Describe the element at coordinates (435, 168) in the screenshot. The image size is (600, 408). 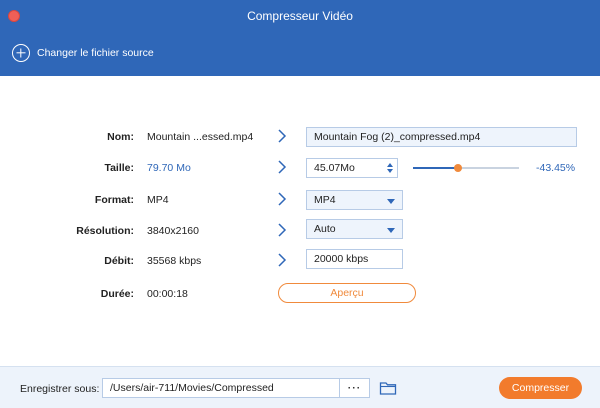
I see `size-slider-fill` at that location.